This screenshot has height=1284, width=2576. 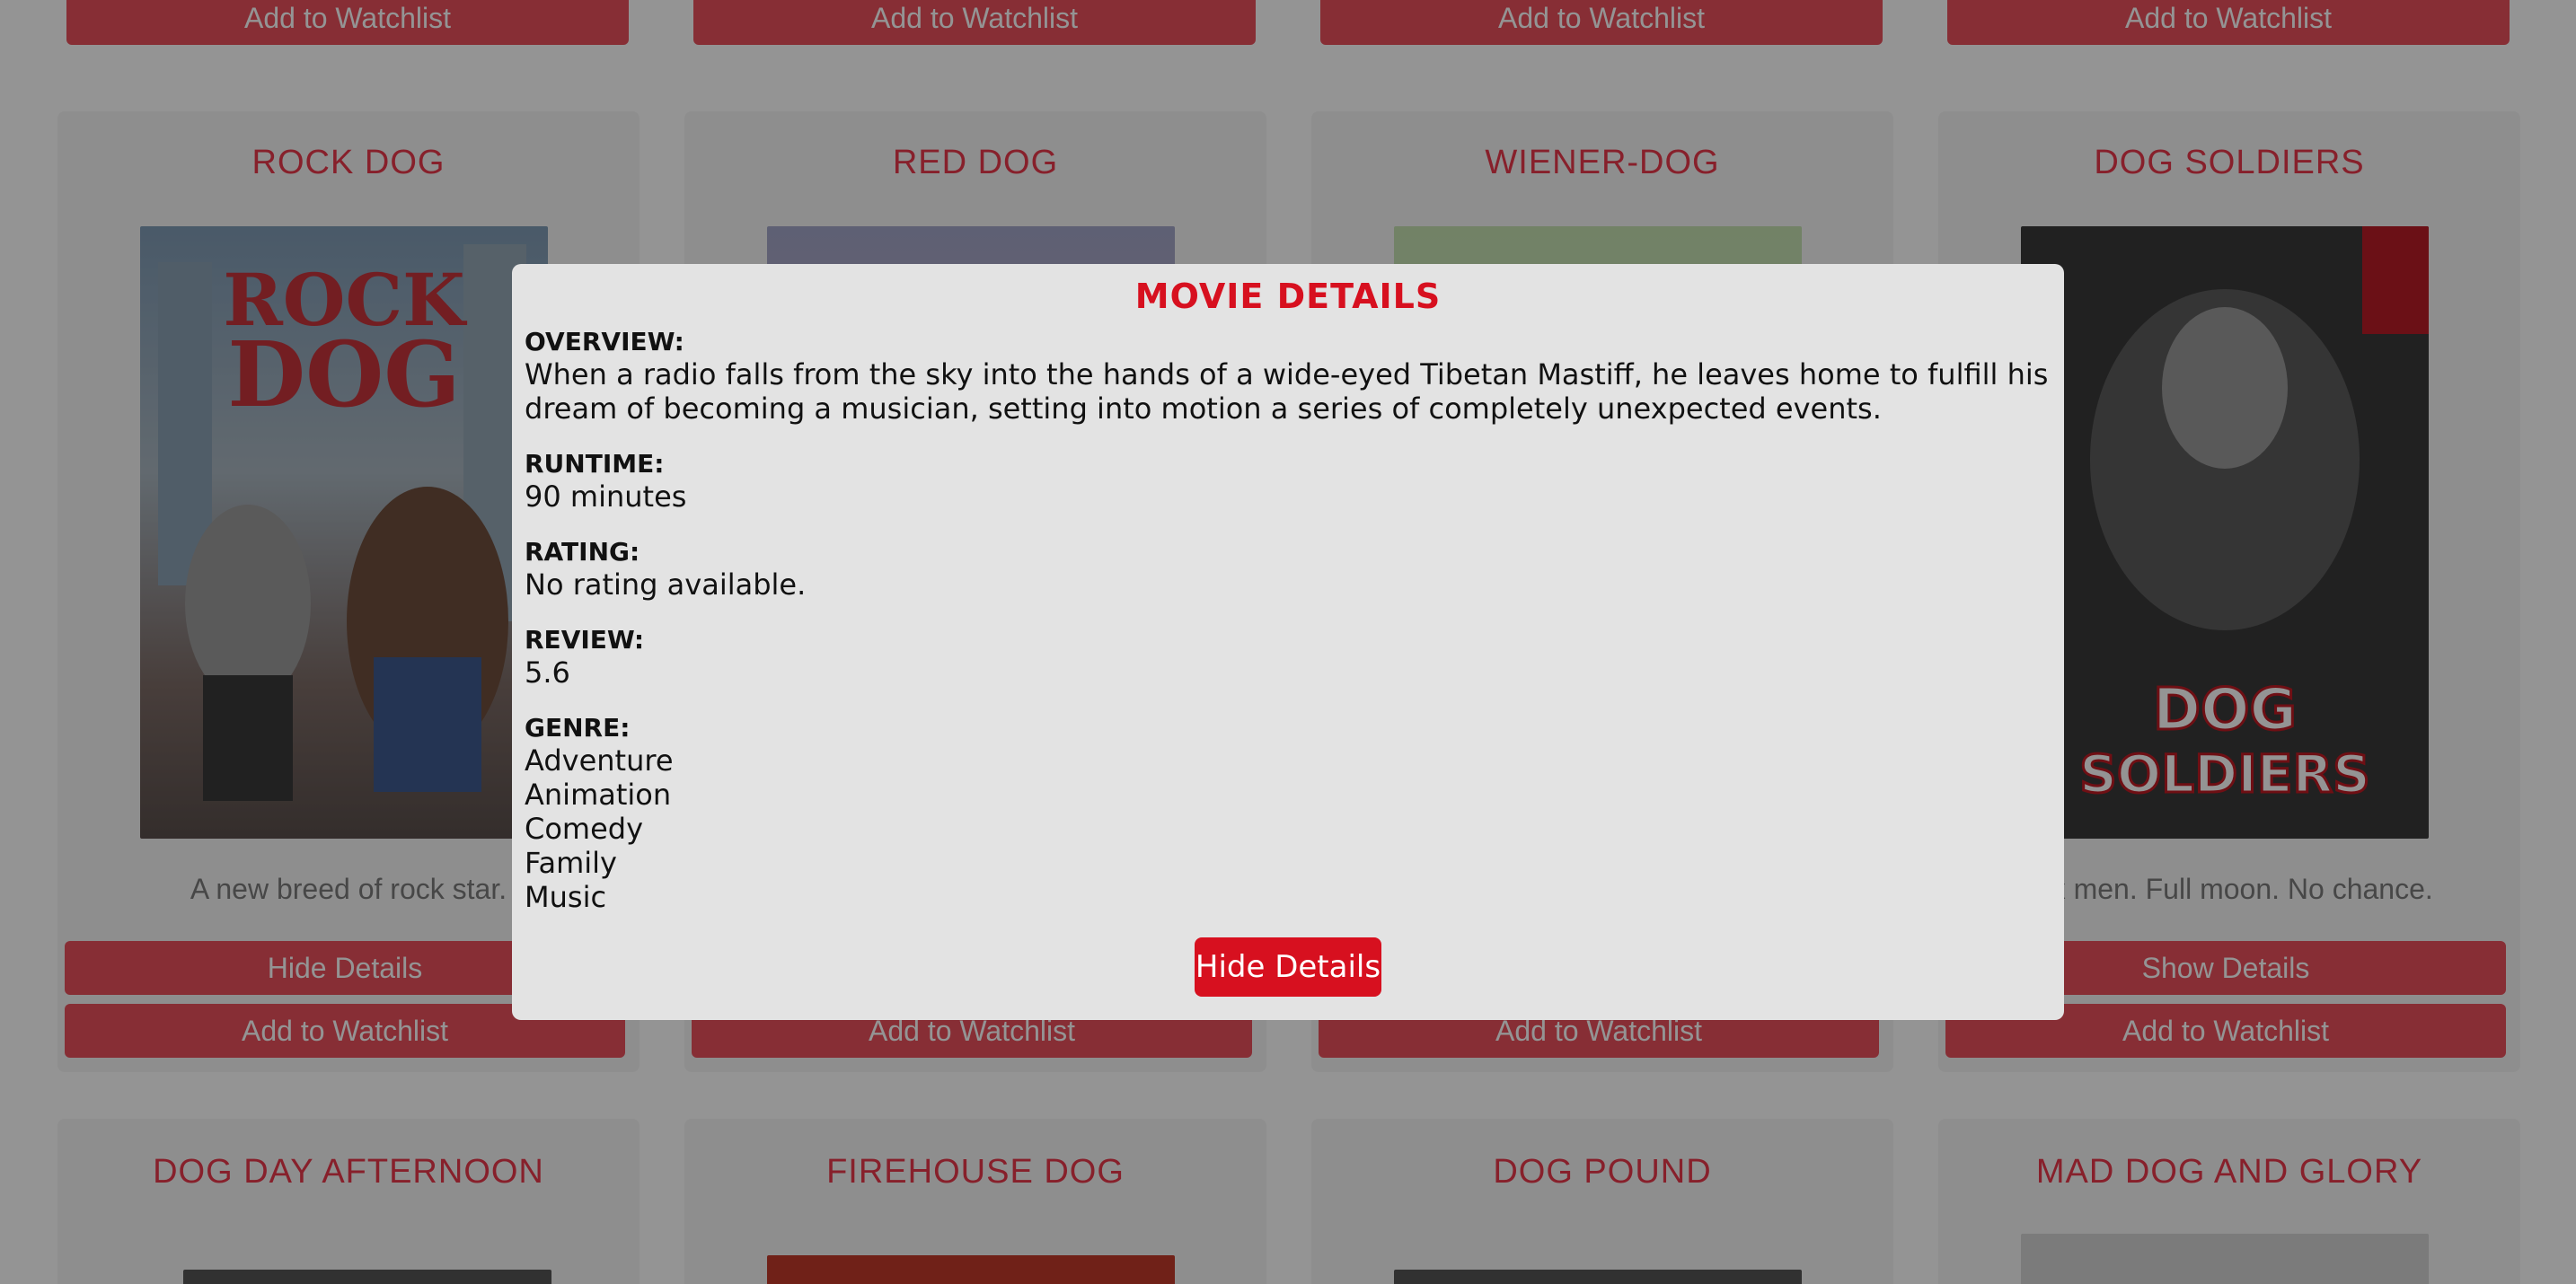 I want to click on runtime-label: RUNTIME:, so click(x=595, y=464).